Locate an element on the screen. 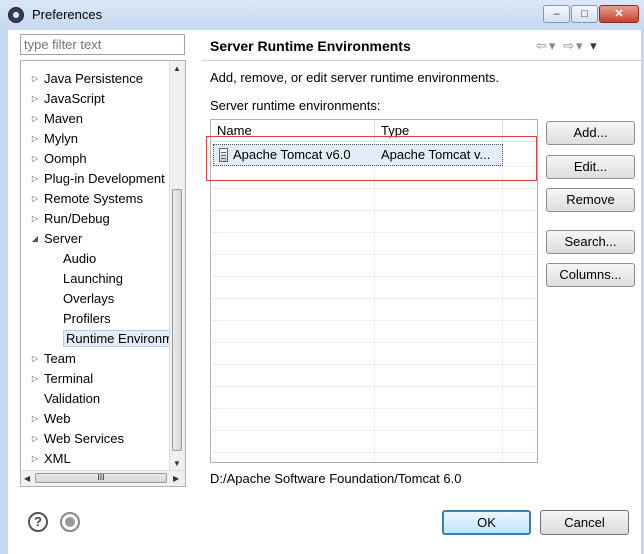  tree-item-label: Run/Debug is located at coordinates (77, 218).